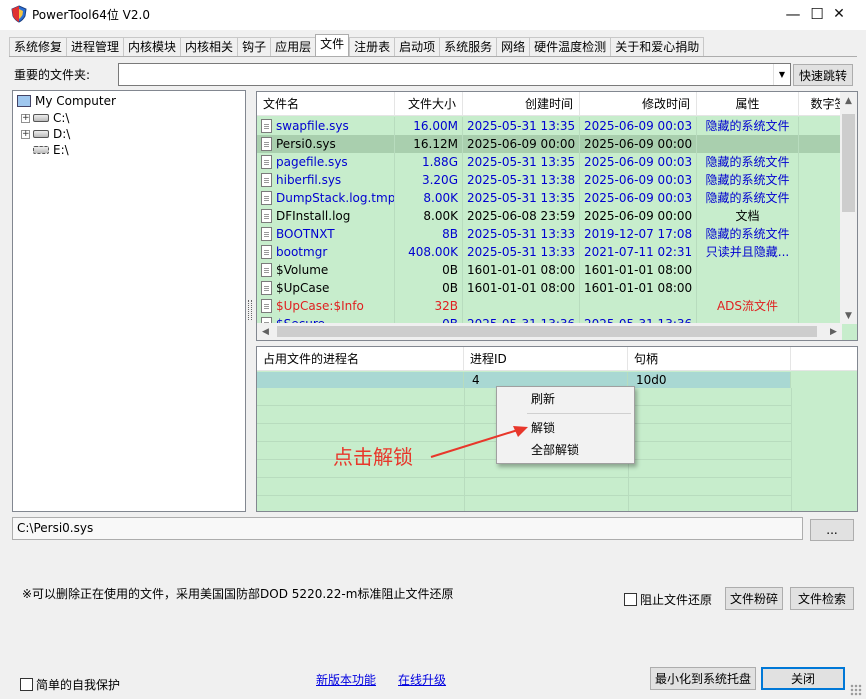 The height and width of the screenshot is (699, 866). What do you see at coordinates (254, 47) in the screenshot?
I see `tab-hooks: 钩子` at bounding box center [254, 47].